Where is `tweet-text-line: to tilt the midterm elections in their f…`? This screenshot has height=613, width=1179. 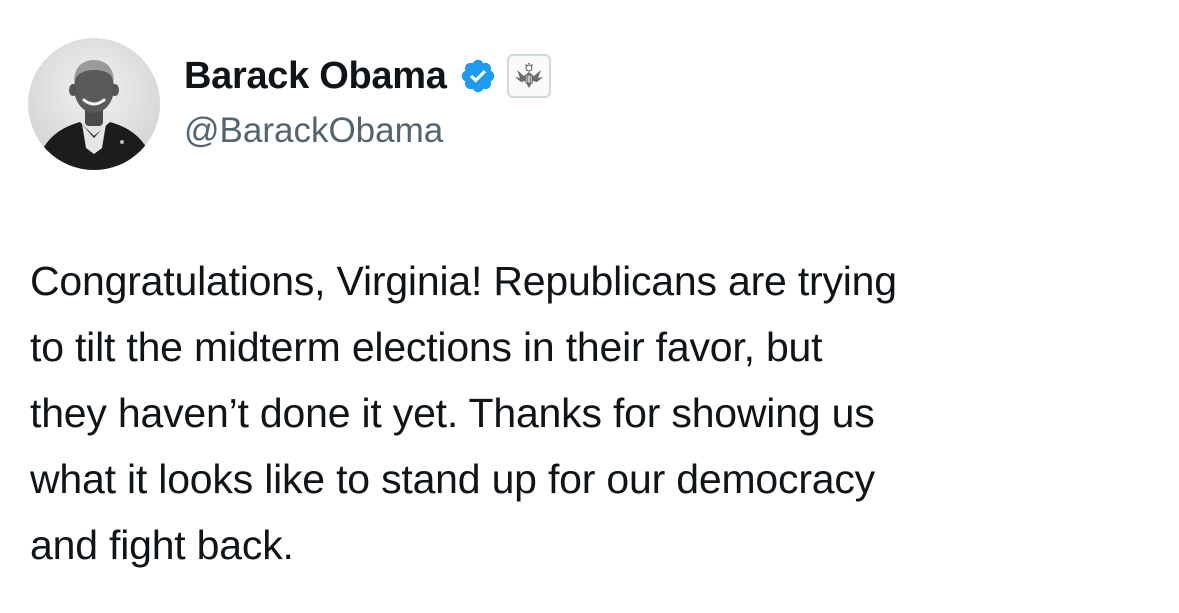
tweet-text-line: to tilt the midterm elections in their f… is located at coordinates (426, 347).